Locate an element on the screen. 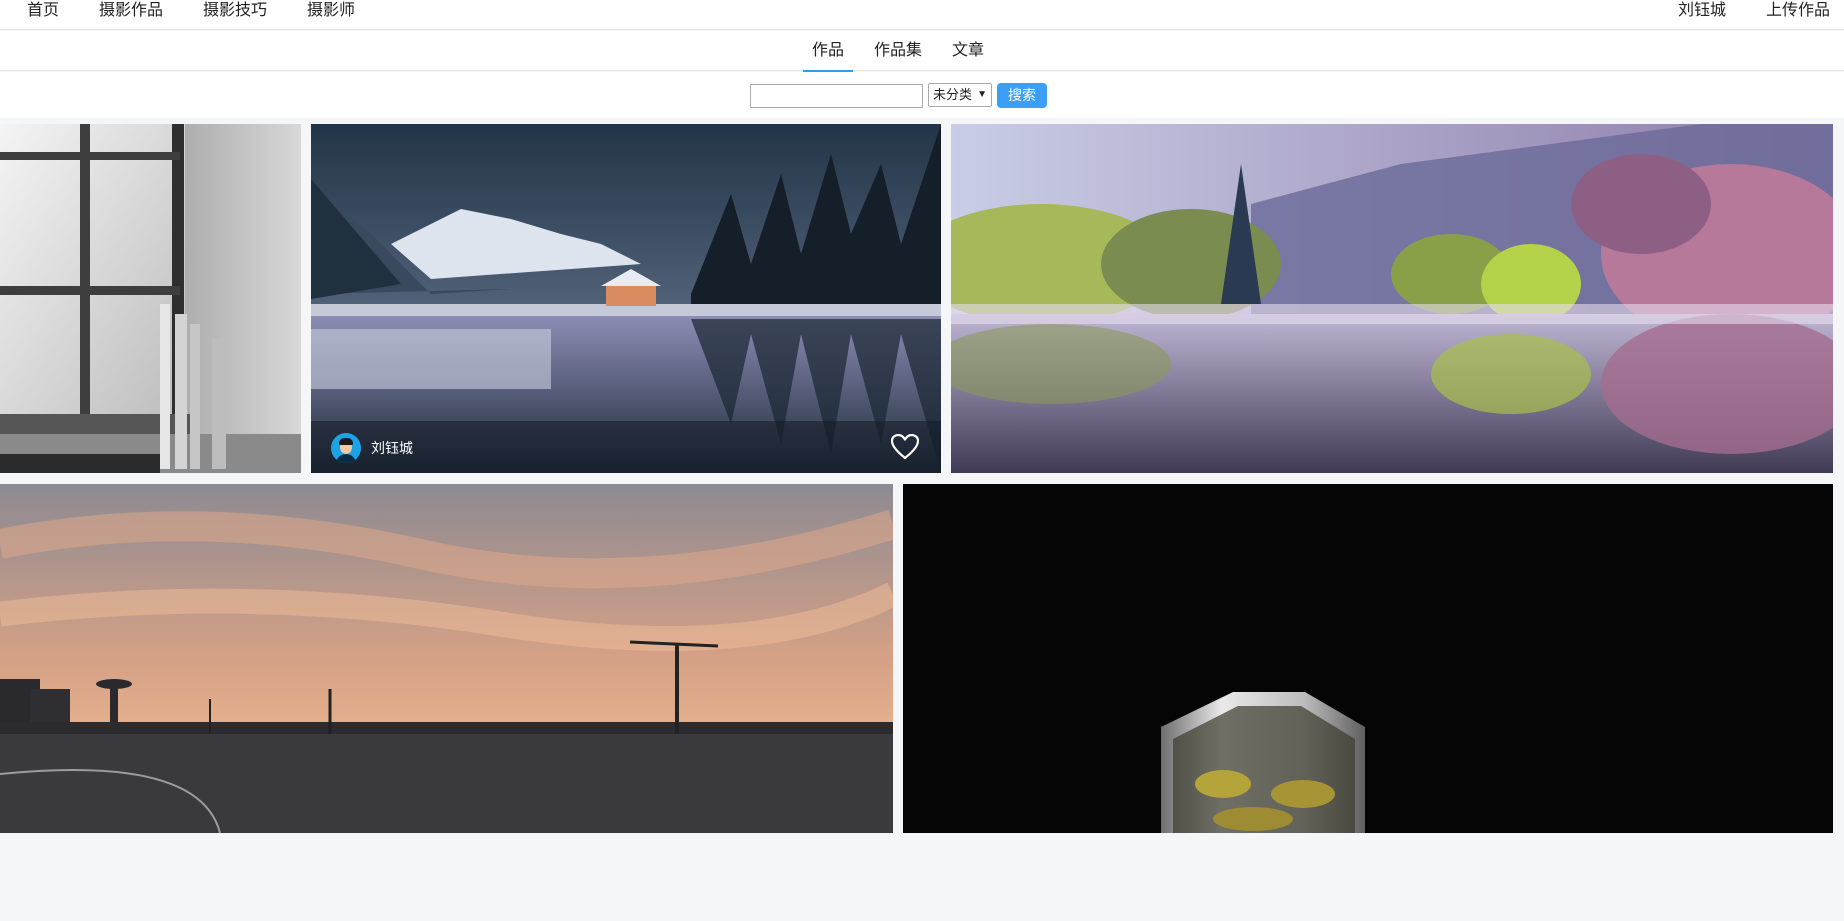  nav-user-profile: 刘钰城 is located at coordinates (1702, 11).